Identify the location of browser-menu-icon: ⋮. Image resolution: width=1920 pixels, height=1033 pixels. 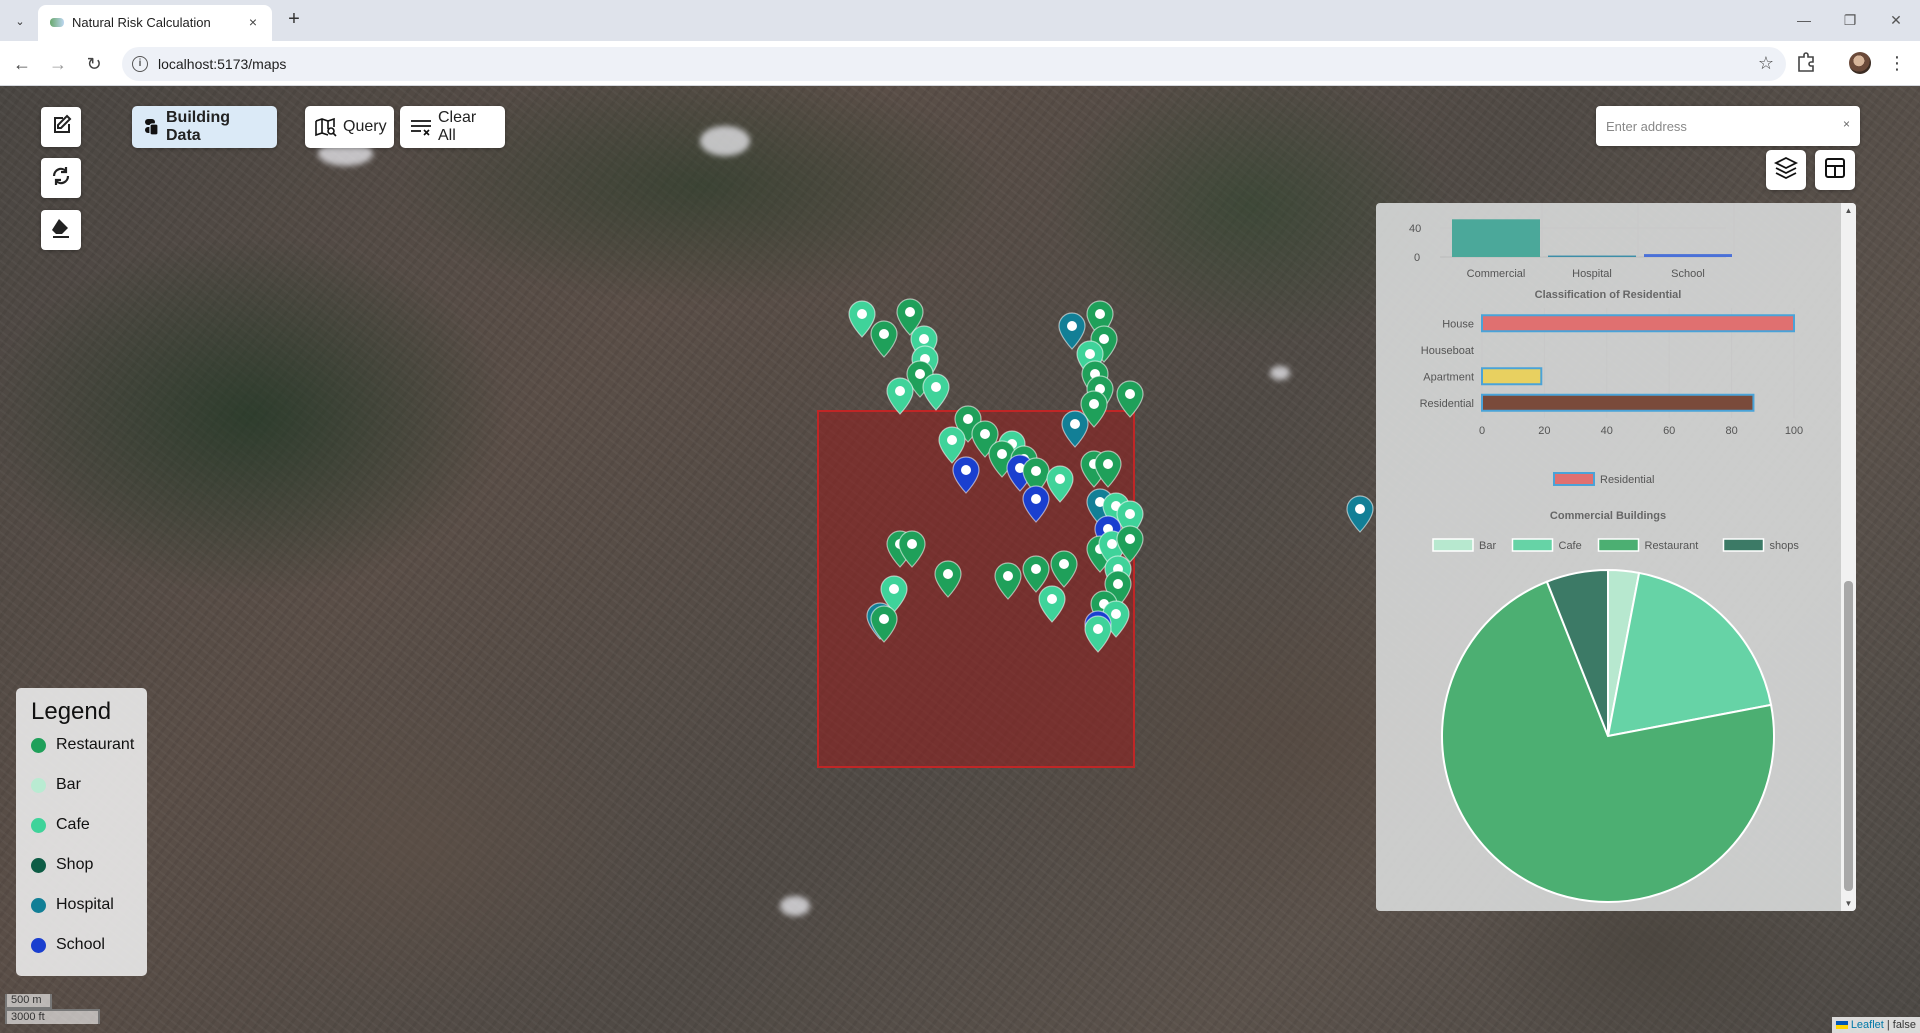
(1897, 63).